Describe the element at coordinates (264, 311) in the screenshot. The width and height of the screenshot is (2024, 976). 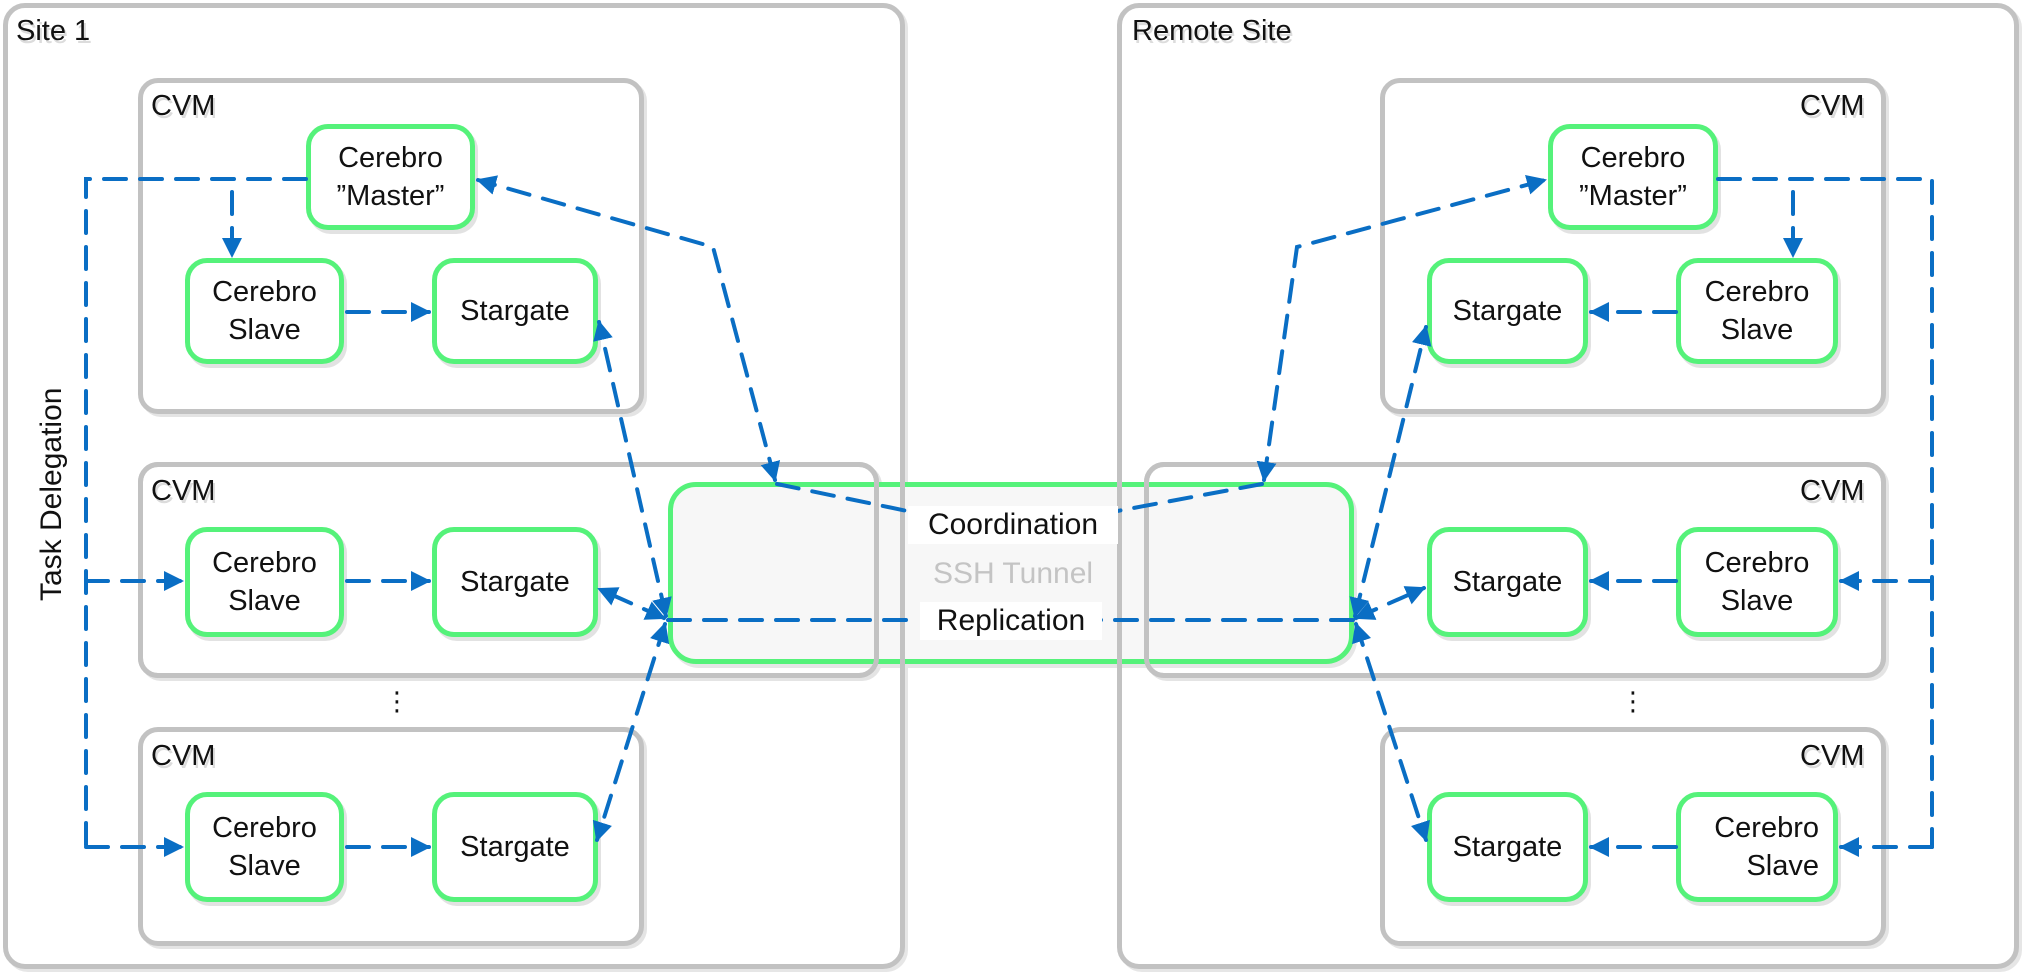
I see `left-cerebro-slave-1: Cerebro Slave` at that location.